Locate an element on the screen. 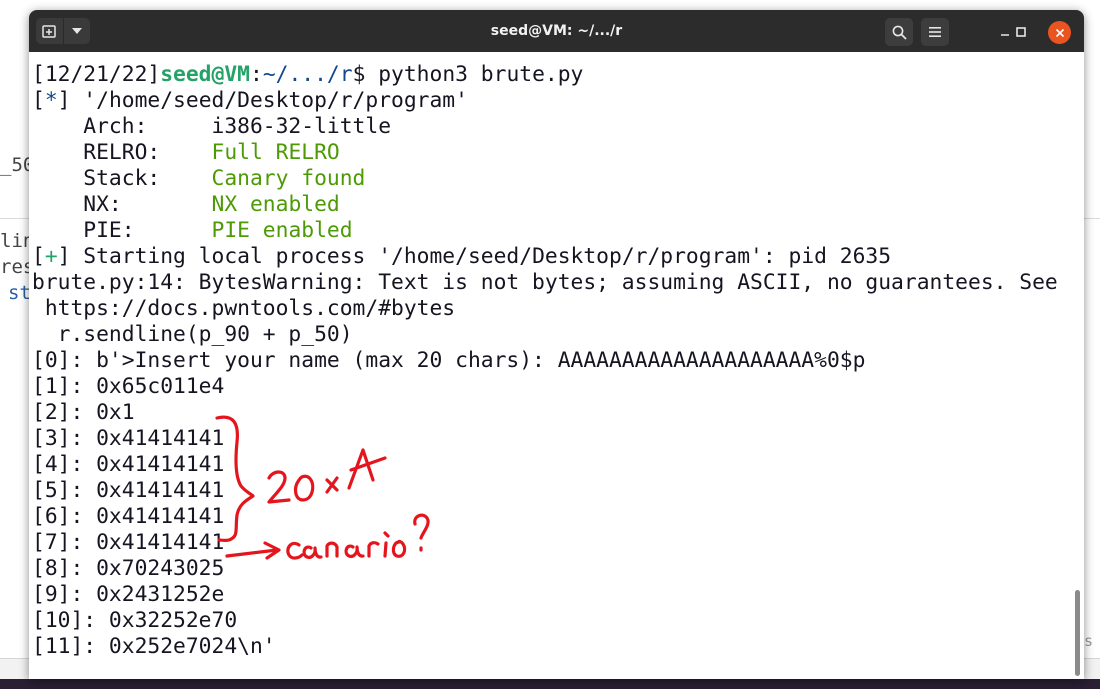 This screenshot has width=1100, height=689. terminal-text-segment: [2]: 0x1 is located at coordinates (83, 412).